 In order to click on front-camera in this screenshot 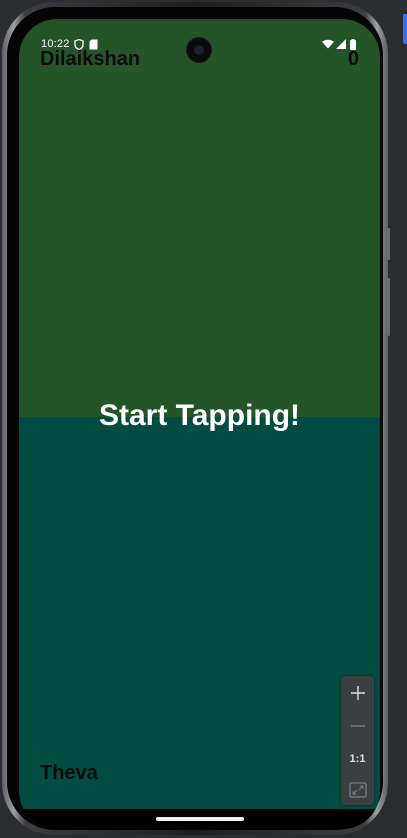, I will do `click(199, 50)`.